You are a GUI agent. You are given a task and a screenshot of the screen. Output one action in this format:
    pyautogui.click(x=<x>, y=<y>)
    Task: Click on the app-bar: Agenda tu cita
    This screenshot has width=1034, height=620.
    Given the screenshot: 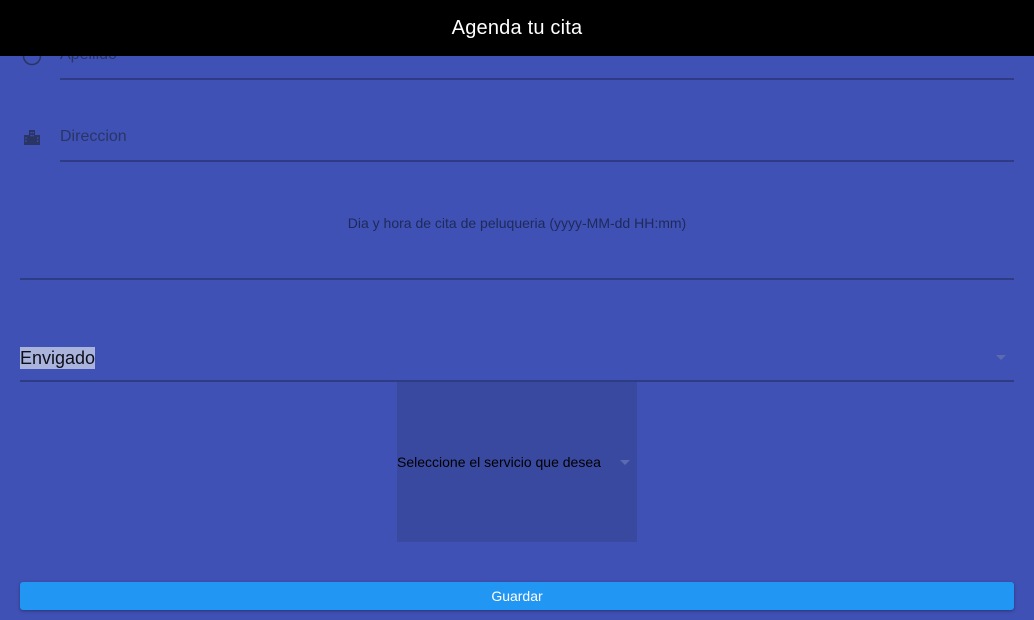 What is the action you would take?
    pyautogui.click(x=517, y=28)
    